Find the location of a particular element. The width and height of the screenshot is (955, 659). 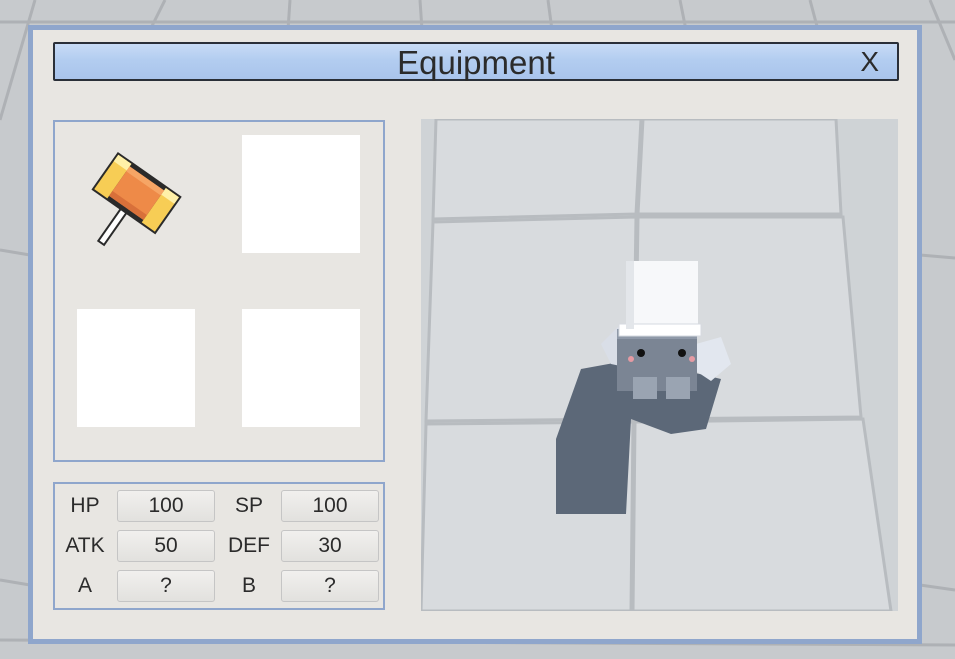

a-value: ? is located at coordinates (166, 586).